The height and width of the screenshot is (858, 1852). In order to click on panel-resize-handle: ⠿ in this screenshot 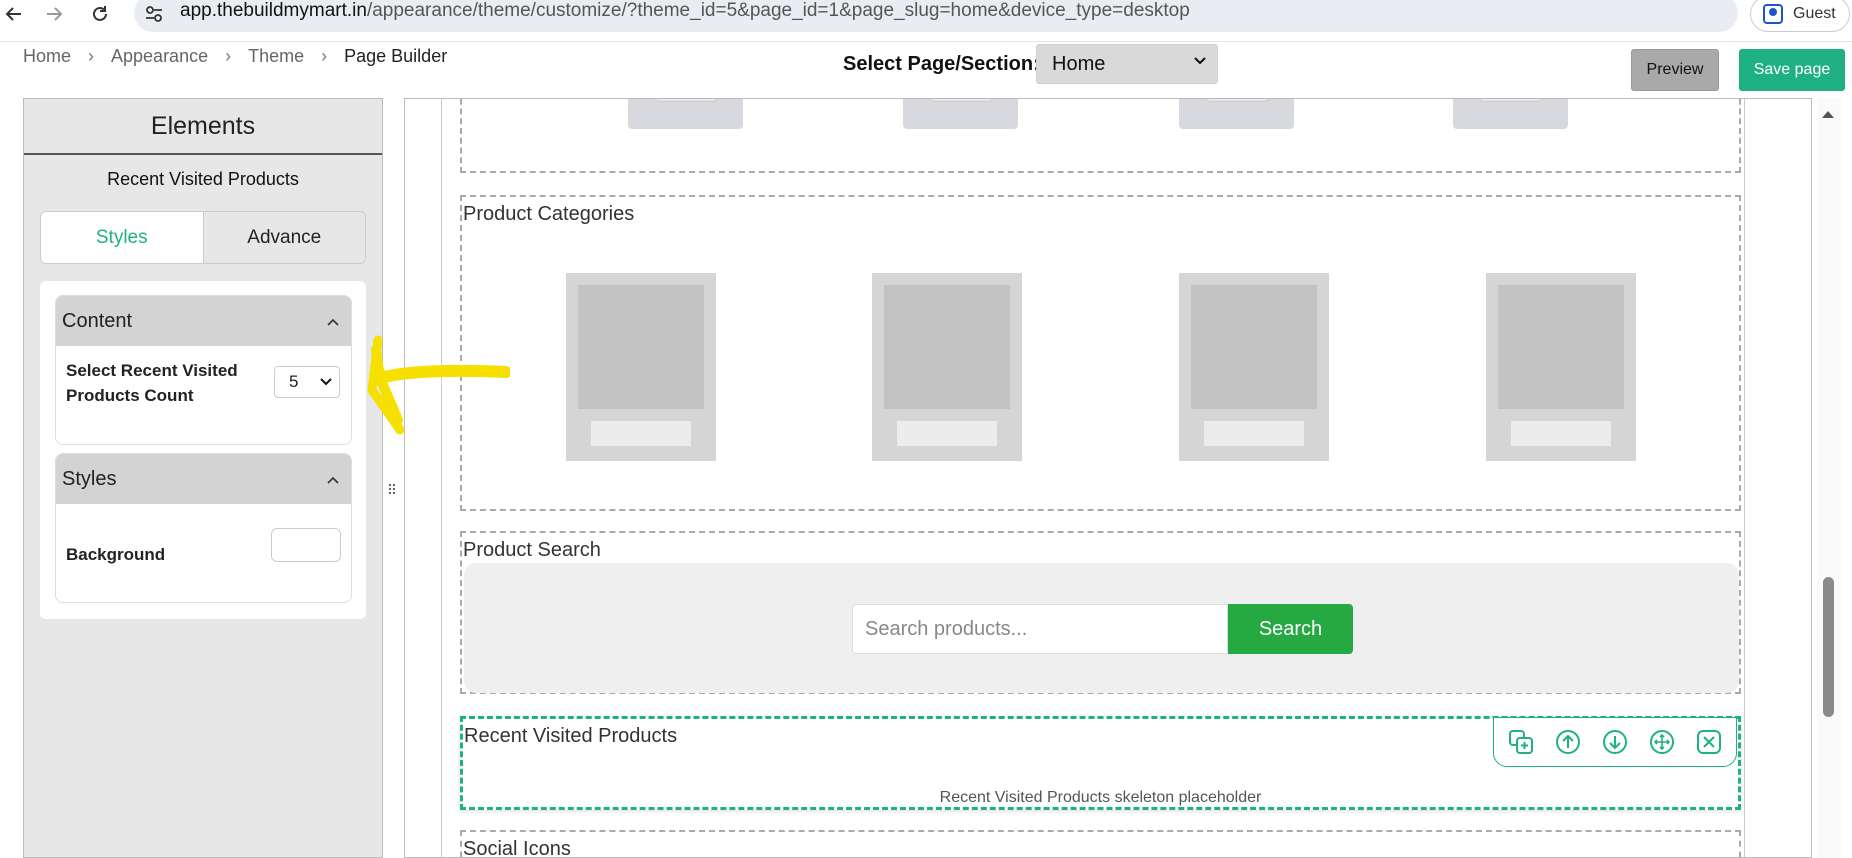, I will do `click(392, 490)`.